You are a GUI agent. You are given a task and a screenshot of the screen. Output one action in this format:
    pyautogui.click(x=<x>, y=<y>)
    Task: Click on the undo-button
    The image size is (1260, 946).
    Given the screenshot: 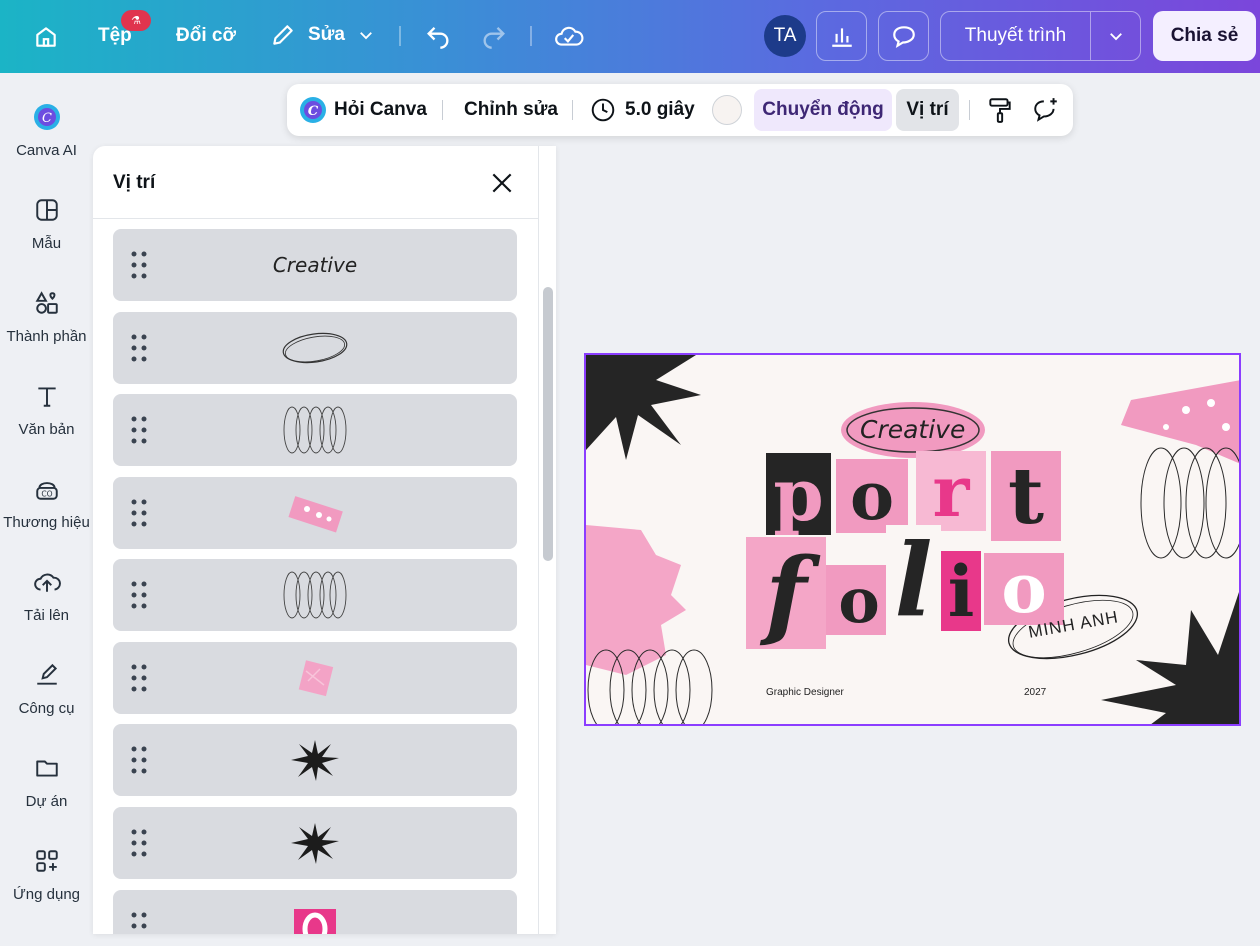 What is the action you would take?
    pyautogui.click(x=438, y=36)
    